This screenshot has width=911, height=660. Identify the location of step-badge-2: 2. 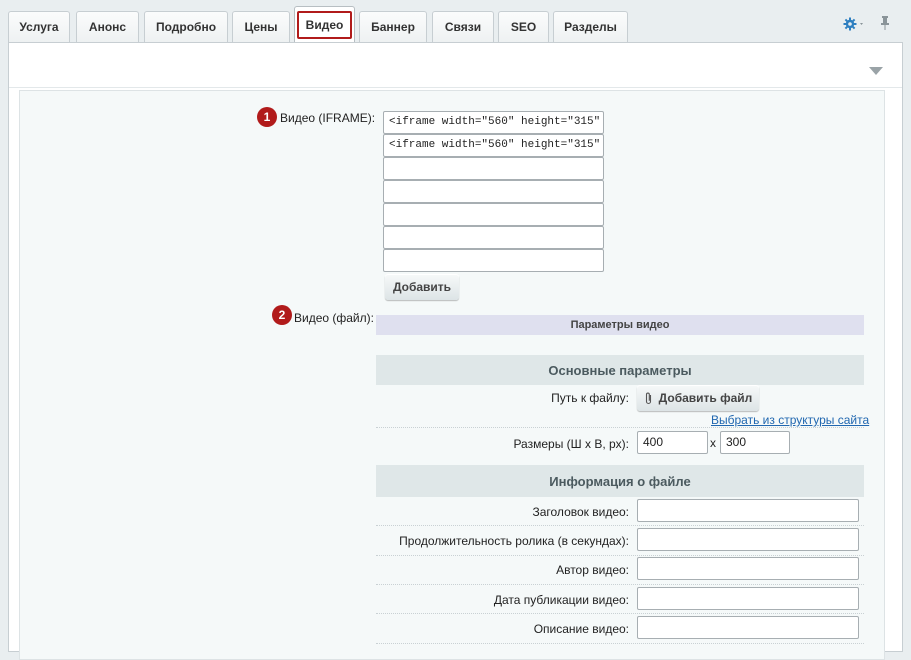
(282, 315).